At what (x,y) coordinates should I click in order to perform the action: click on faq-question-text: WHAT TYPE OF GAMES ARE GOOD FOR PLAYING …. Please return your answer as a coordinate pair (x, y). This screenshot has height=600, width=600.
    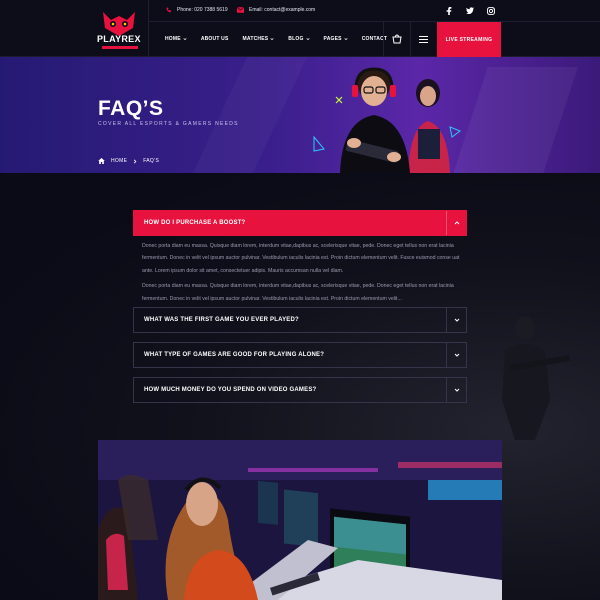
    Looking at the image, I should click on (234, 355).